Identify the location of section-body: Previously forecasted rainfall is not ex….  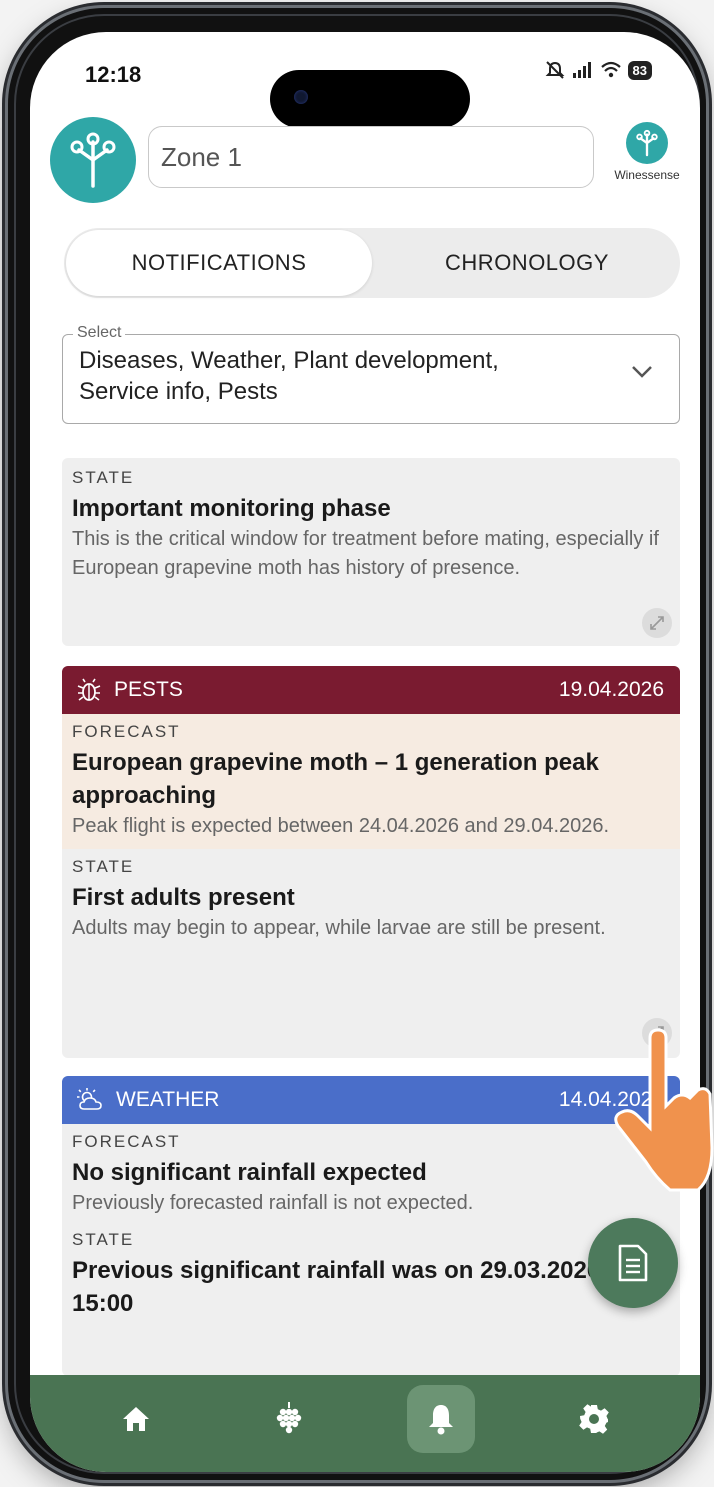
(273, 1203).